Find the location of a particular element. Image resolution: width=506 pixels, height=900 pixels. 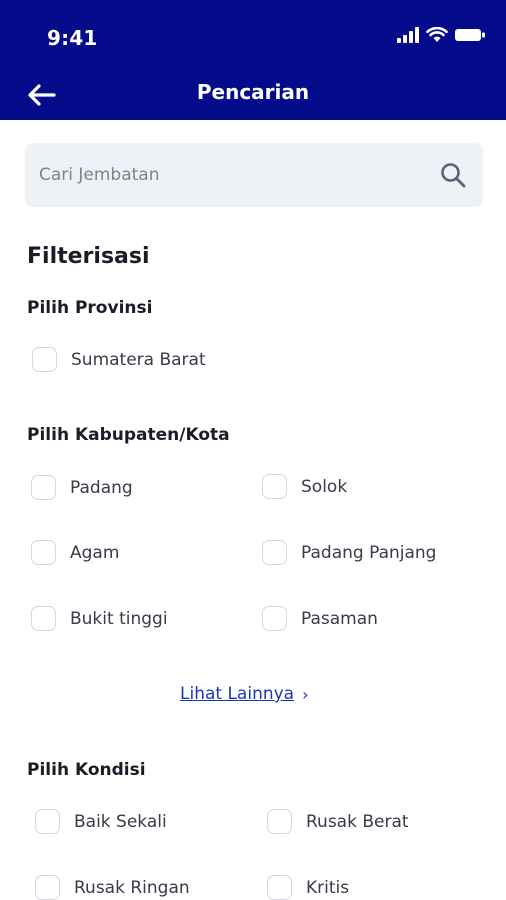

signal-icon is located at coordinates (408, 35).